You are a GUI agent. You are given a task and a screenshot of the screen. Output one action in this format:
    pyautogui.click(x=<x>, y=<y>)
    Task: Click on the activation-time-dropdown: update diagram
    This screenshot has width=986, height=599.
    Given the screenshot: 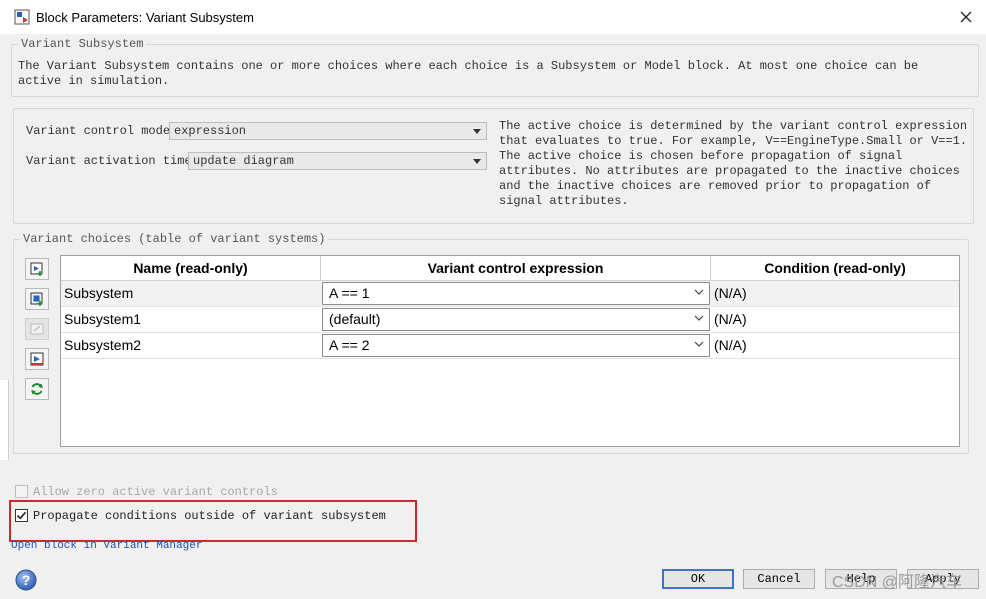 What is the action you would take?
    pyautogui.click(x=337, y=161)
    